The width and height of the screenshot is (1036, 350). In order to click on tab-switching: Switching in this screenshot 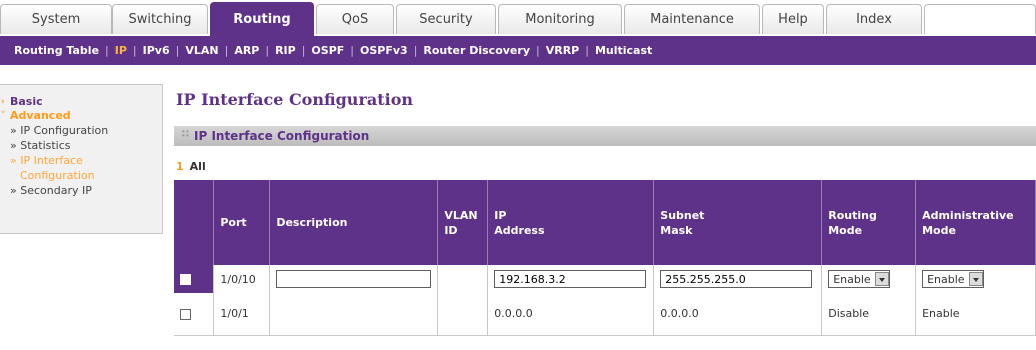, I will do `click(160, 19)`.